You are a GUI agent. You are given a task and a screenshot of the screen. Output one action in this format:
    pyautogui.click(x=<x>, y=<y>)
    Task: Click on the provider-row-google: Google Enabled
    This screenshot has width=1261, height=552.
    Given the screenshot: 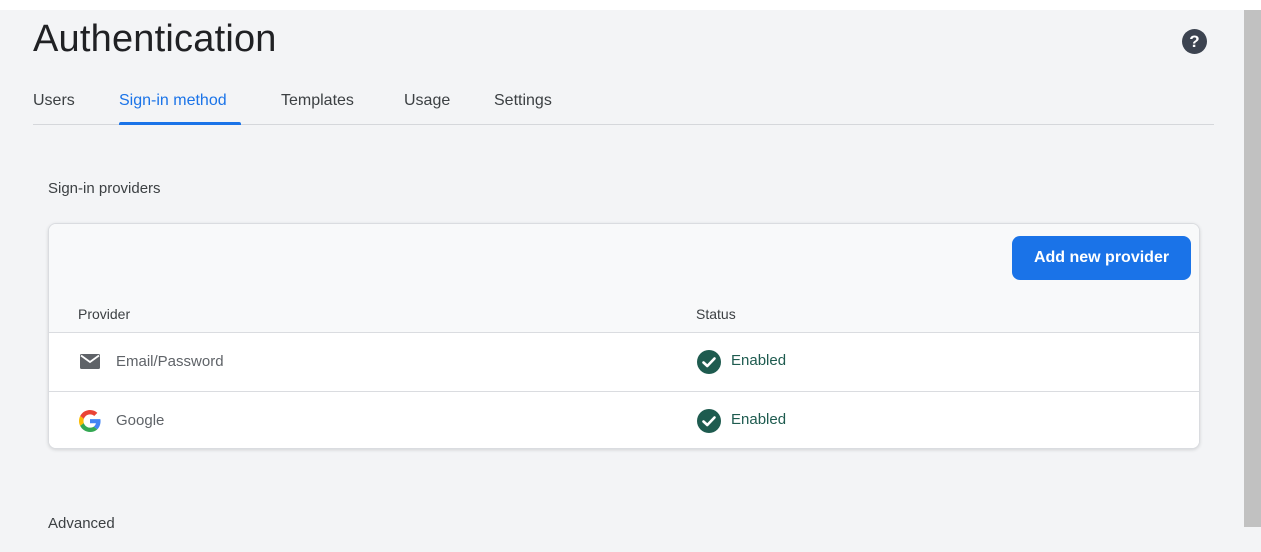 What is the action you would take?
    pyautogui.click(x=624, y=419)
    